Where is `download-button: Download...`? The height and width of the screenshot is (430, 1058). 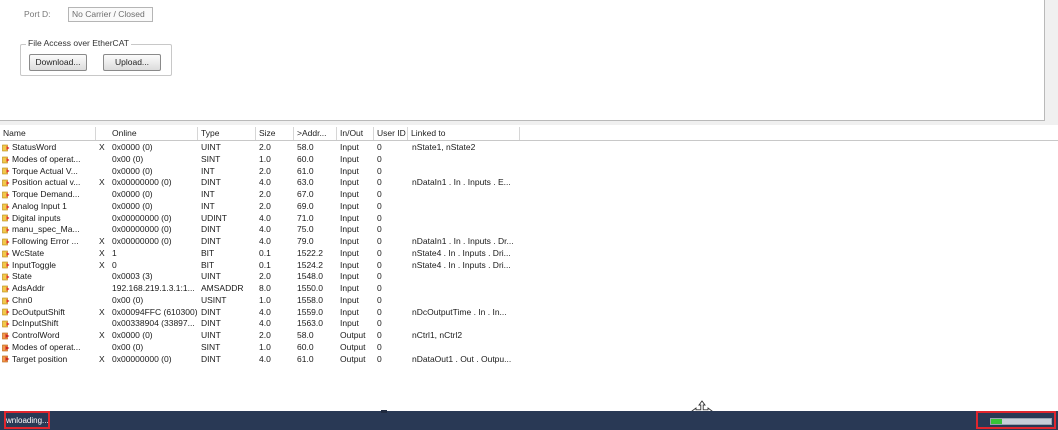
download-button: Download... is located at coordinates (58, 62).